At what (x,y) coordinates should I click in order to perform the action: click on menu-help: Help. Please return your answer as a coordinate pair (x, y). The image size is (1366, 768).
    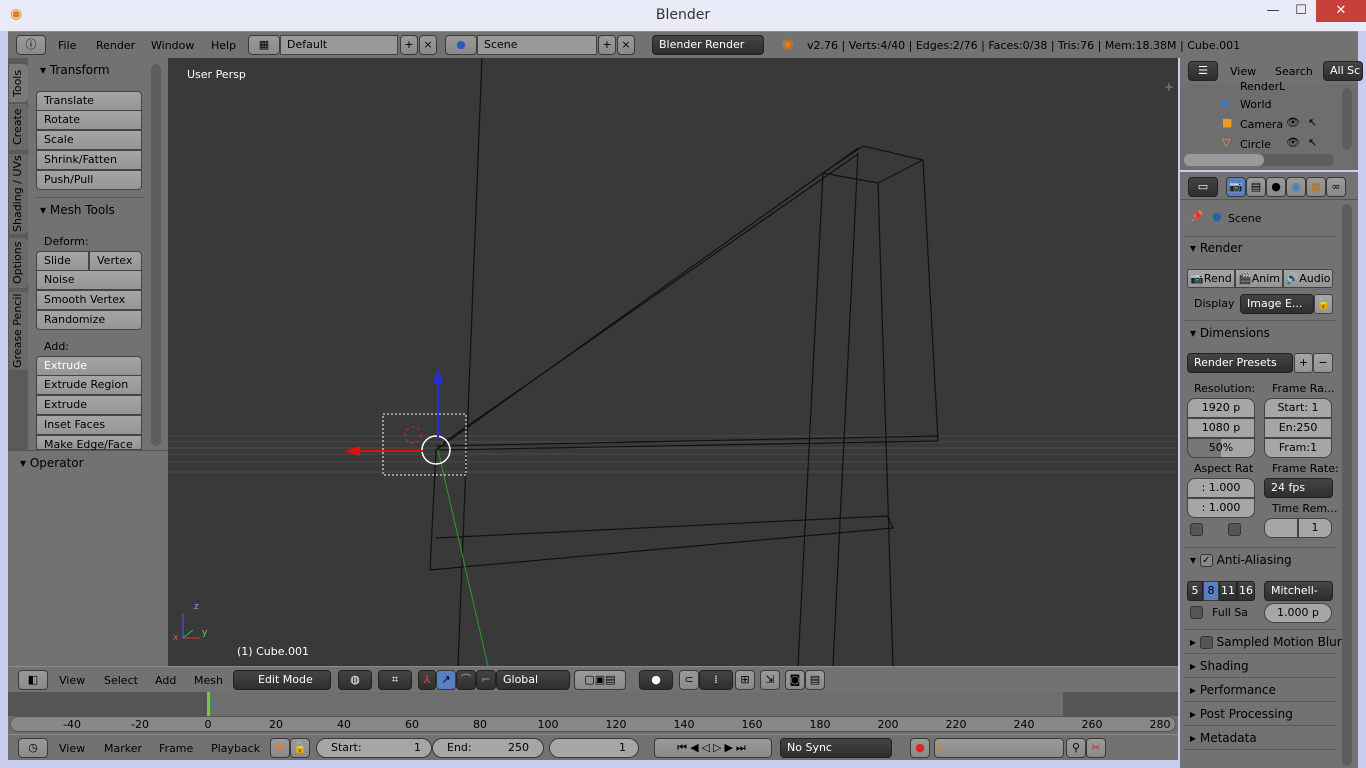
    Looking at the image, I should click on (223, 45).